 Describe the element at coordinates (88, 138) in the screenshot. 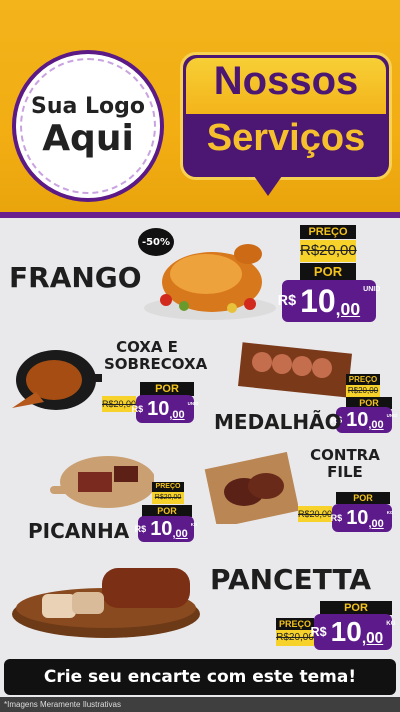

I see `logo-text-line2: Aqui` at that location.